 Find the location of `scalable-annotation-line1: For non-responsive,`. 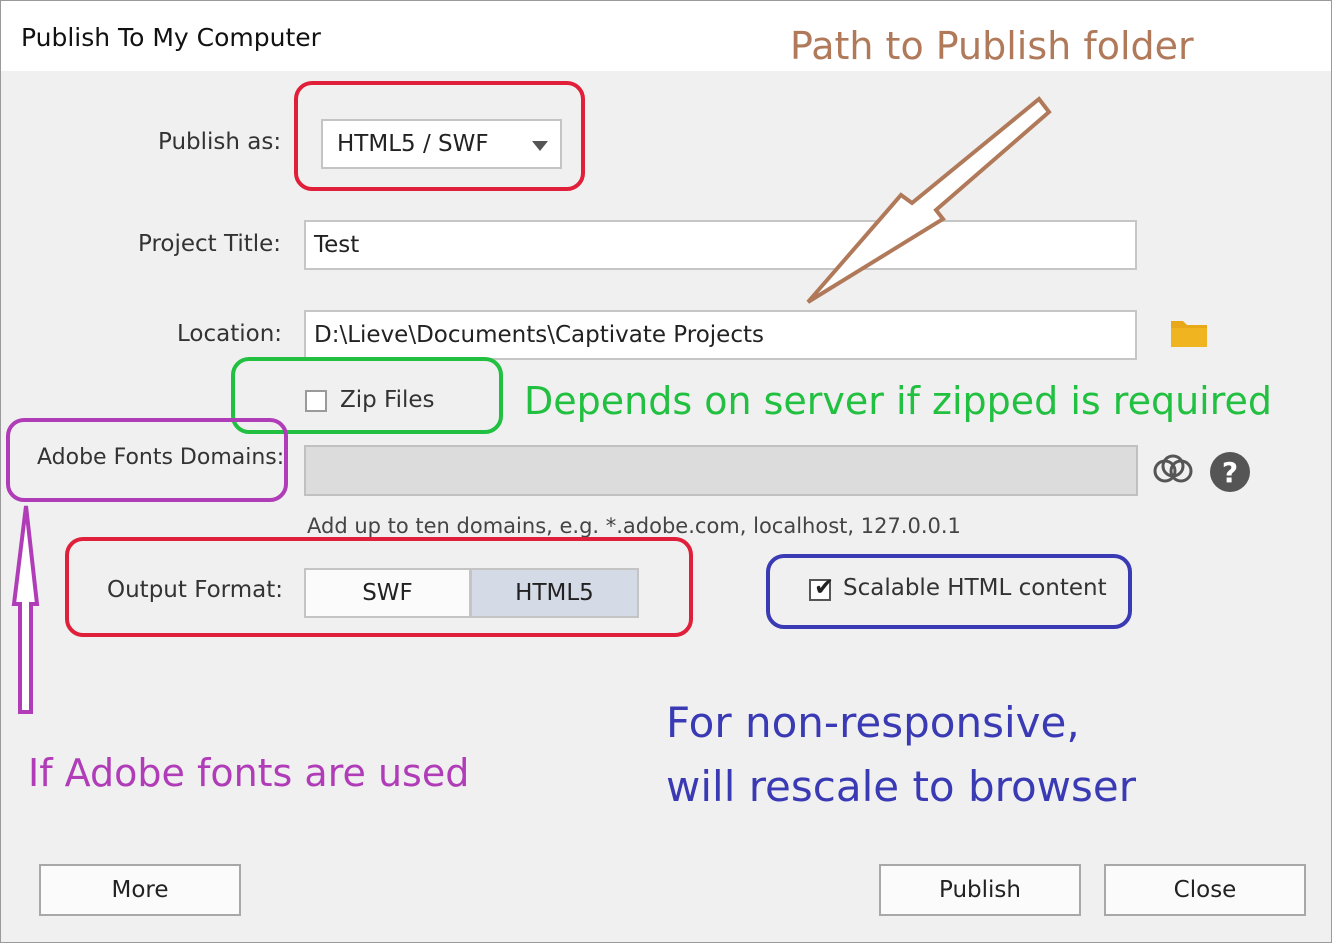

scalable-annotation-line1: For non-responsive, is located at coordinates (873, 722).